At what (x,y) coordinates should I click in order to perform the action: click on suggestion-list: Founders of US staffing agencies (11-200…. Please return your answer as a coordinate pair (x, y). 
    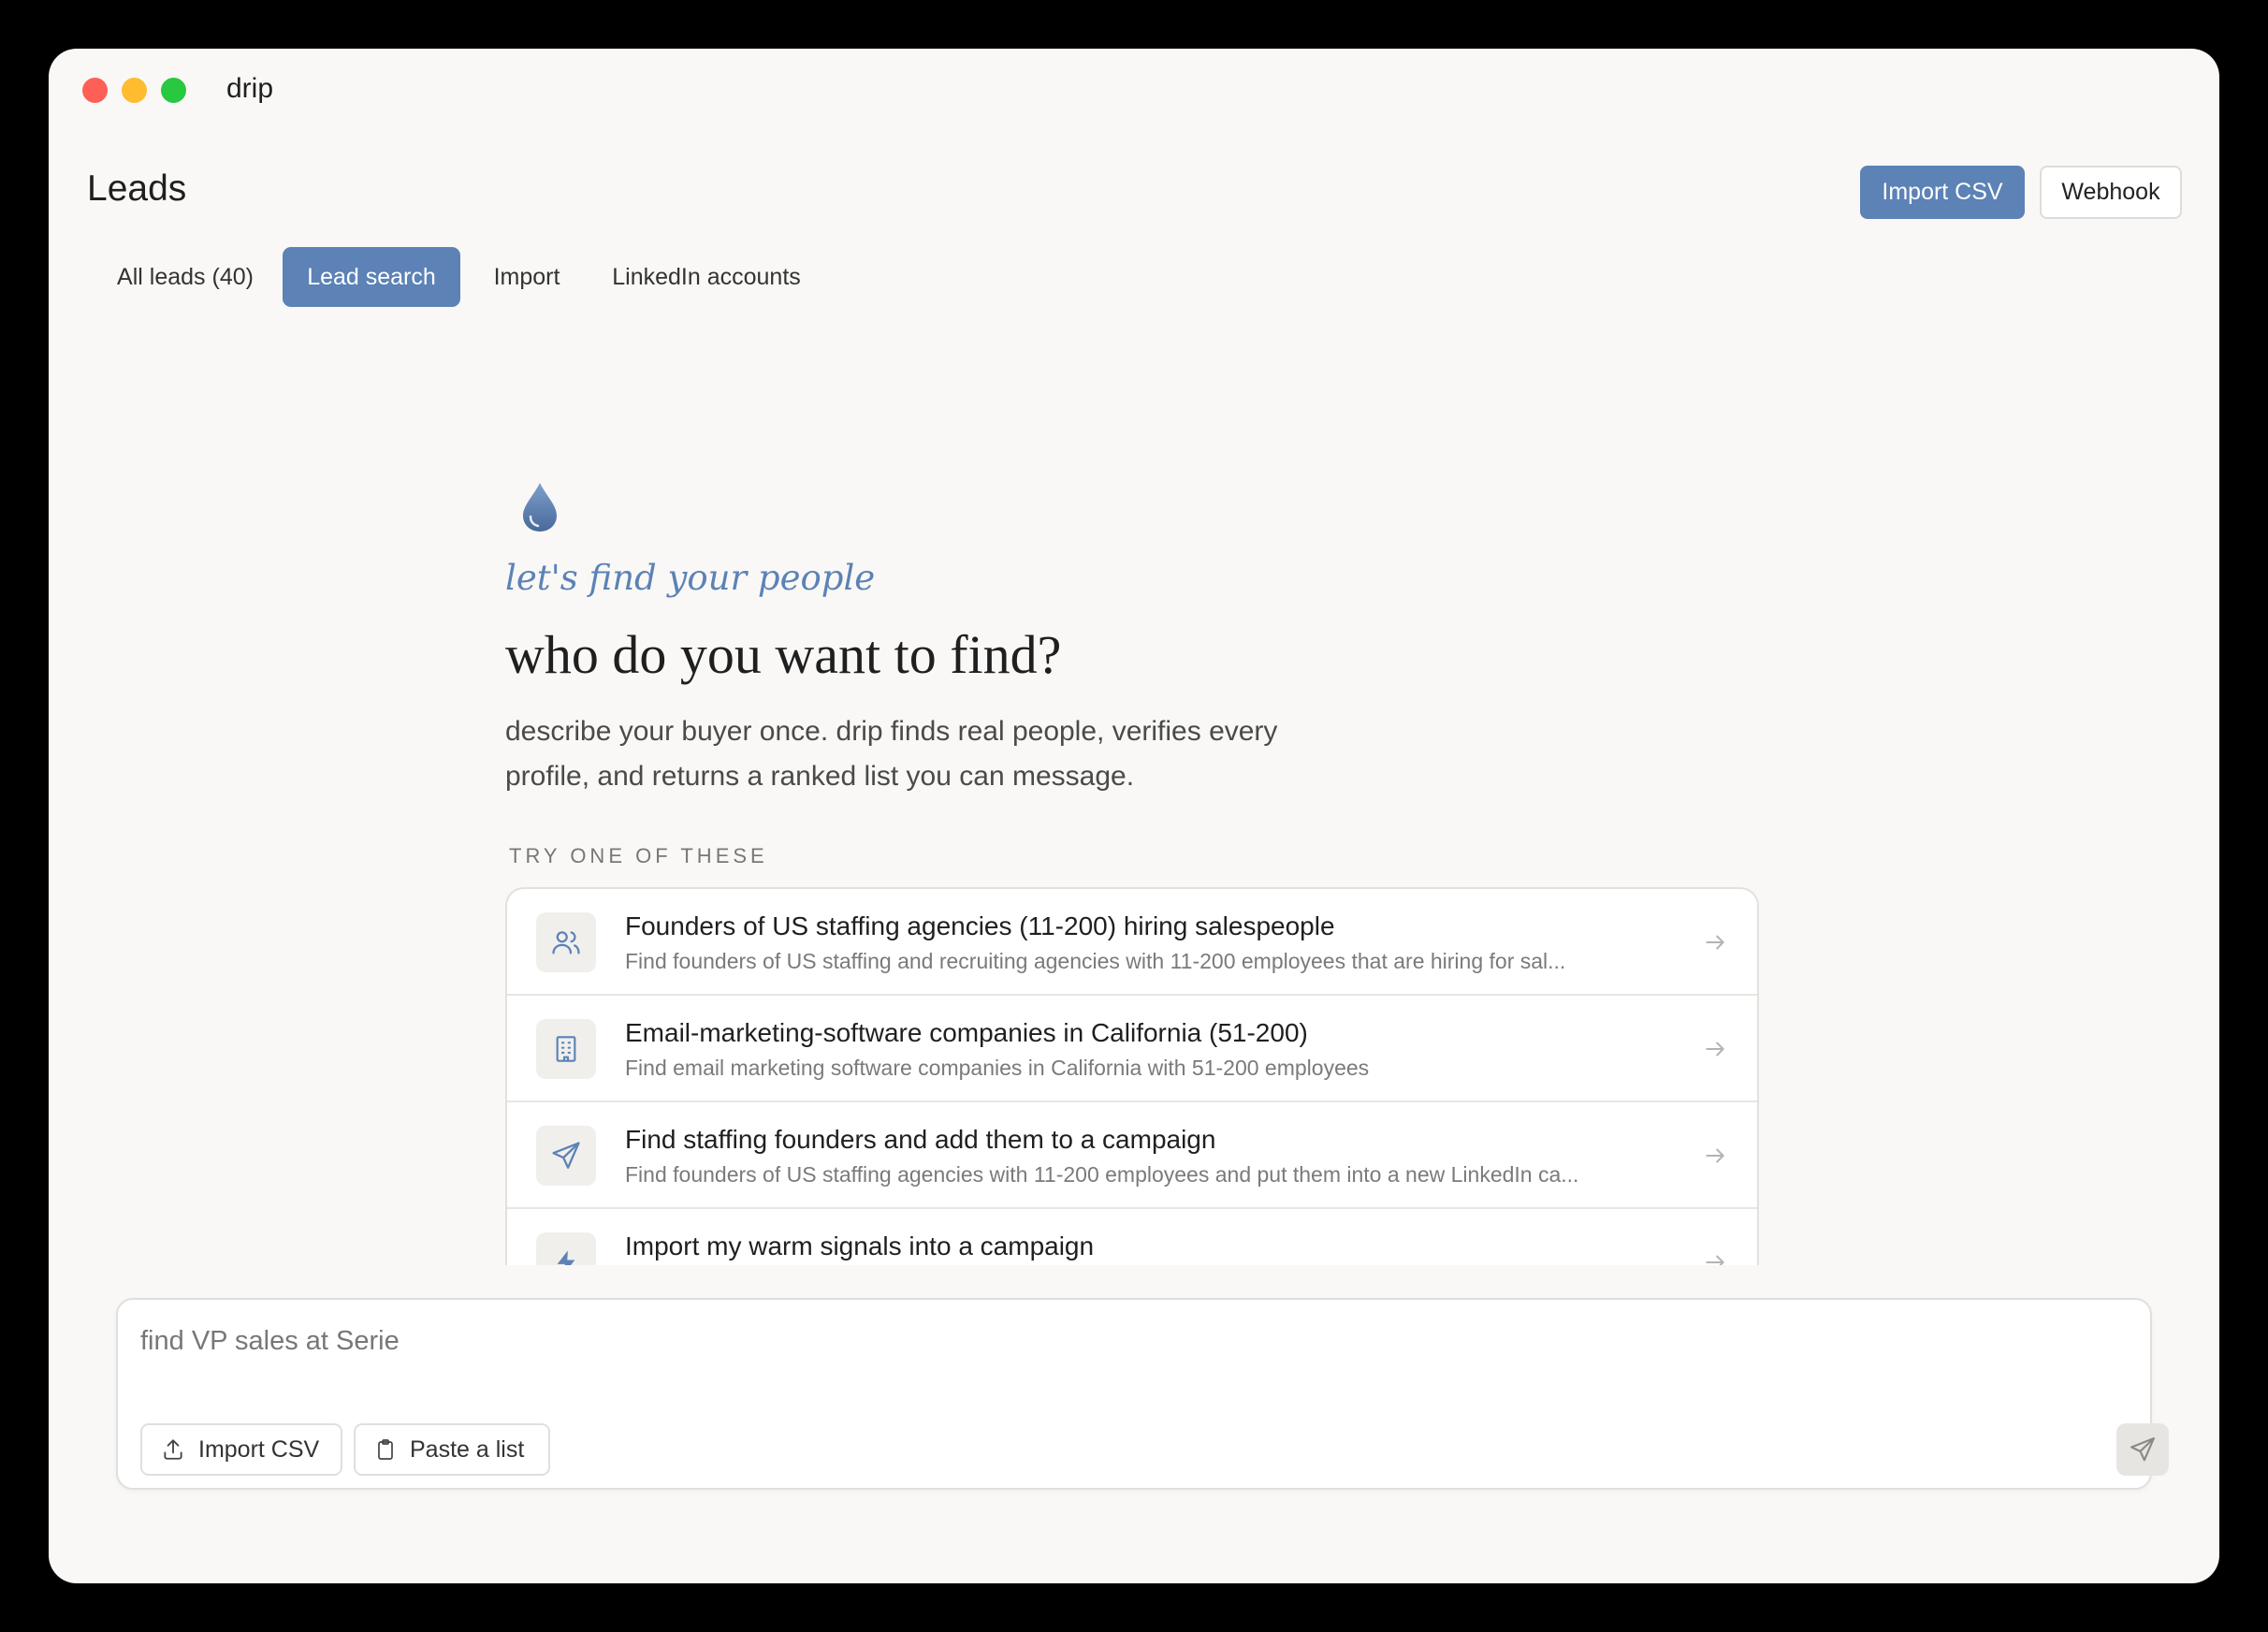
    Looking at the image, I should click on (1132, 1076).